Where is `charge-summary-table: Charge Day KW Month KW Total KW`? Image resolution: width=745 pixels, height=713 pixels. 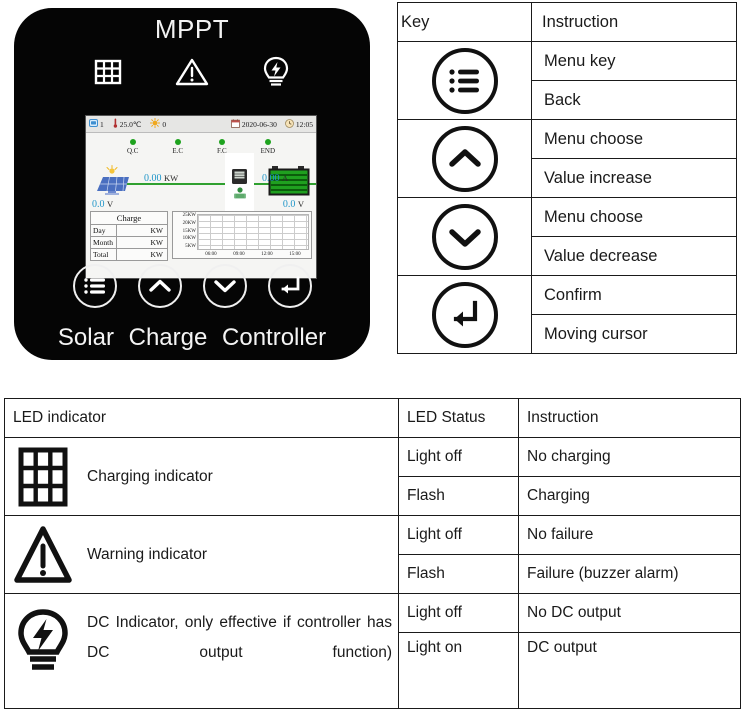 charge-summary-table: Charge Day KW Month KW Total KW is located at coordinates (129, 236).